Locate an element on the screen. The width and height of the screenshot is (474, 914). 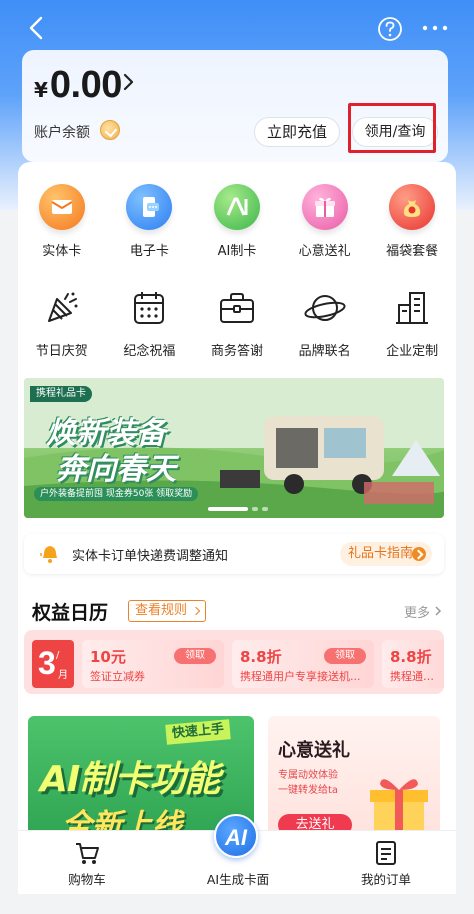
tab-label: AI生成卡面 is located at coordinates (238, 879).